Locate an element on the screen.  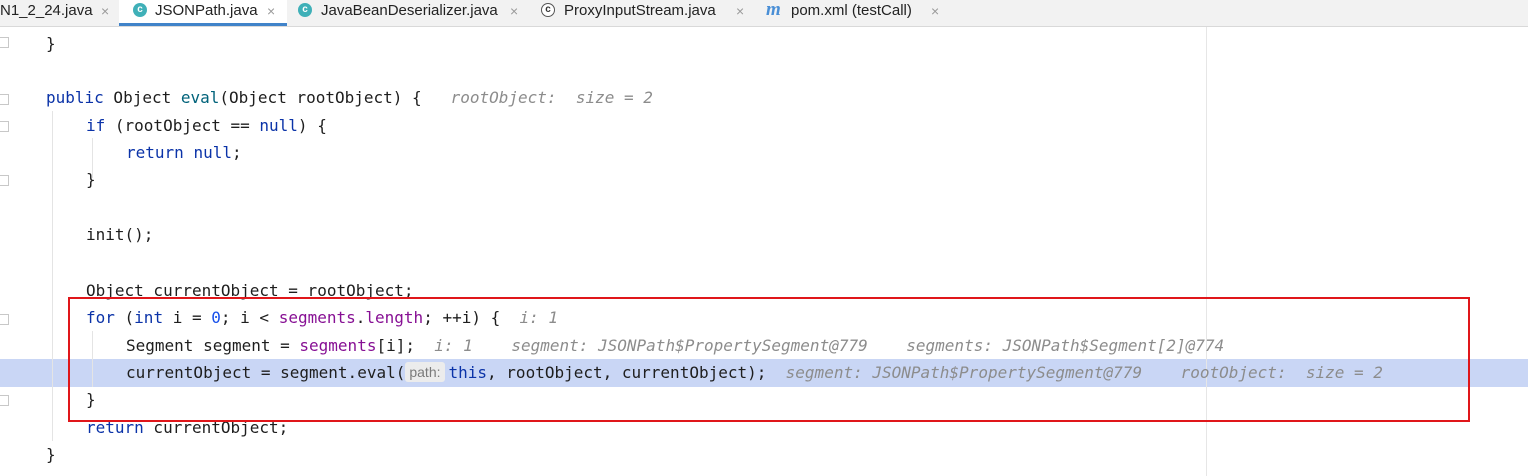
code-line-1: } is located at coordinates (51, 43).